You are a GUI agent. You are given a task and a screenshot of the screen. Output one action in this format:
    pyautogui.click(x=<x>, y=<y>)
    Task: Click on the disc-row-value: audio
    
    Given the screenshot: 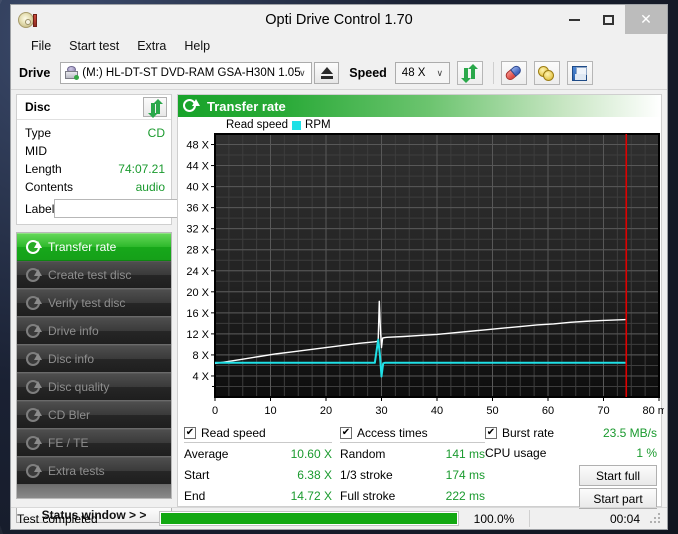 What is the action you would take?
    pyautogui.click(x=150, y=187)
    